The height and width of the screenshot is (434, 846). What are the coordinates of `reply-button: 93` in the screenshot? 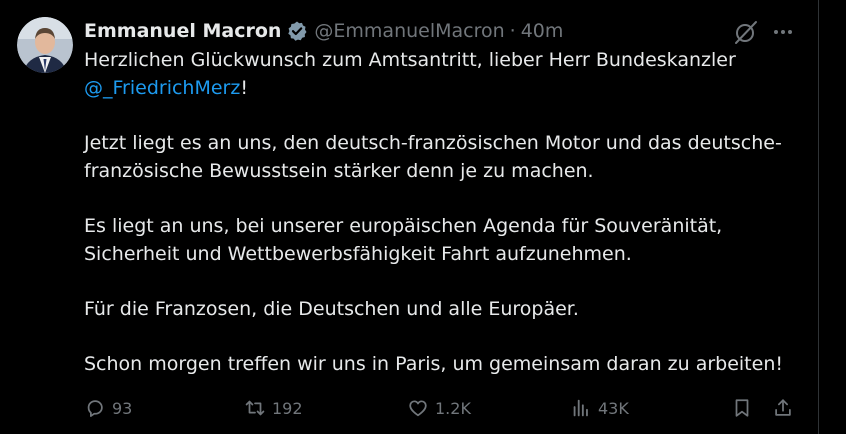 It's located at (108, 408).